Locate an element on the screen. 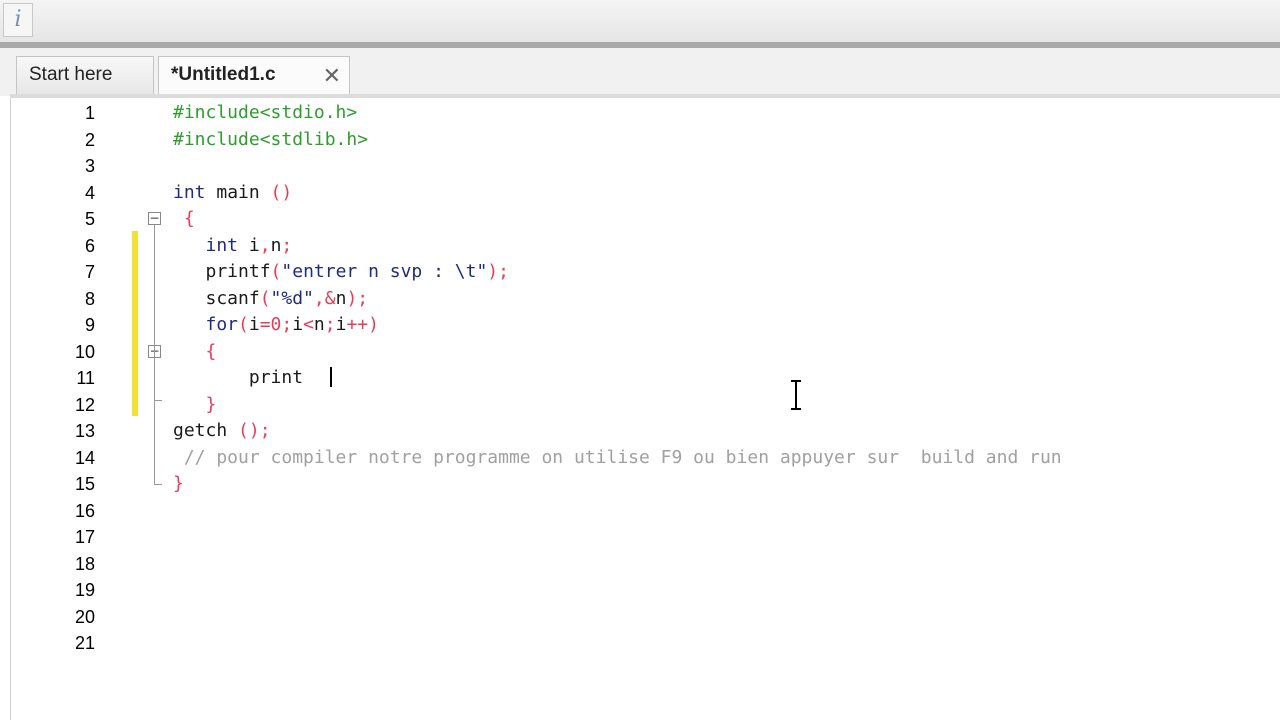 This screenshot has width=1280, height=720. code-line: 16 is located at coordinates (645, 511).